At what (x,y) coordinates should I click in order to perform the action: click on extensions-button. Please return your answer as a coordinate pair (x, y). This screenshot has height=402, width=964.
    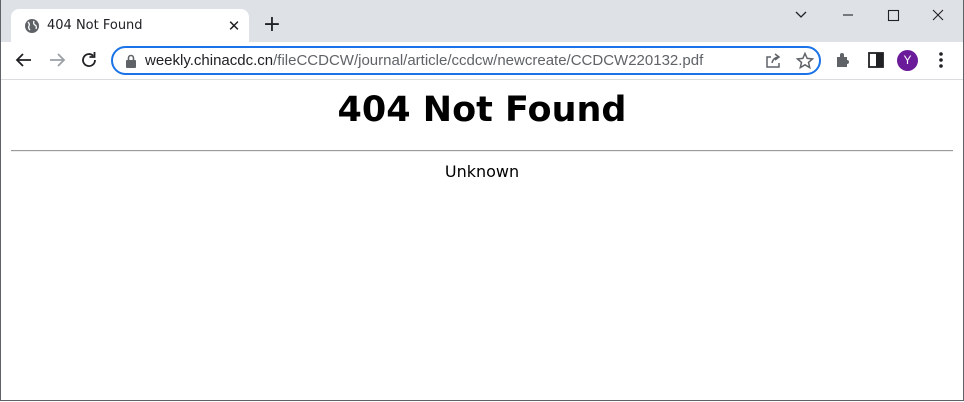
    Looking at the image, I should click on (844, 60).